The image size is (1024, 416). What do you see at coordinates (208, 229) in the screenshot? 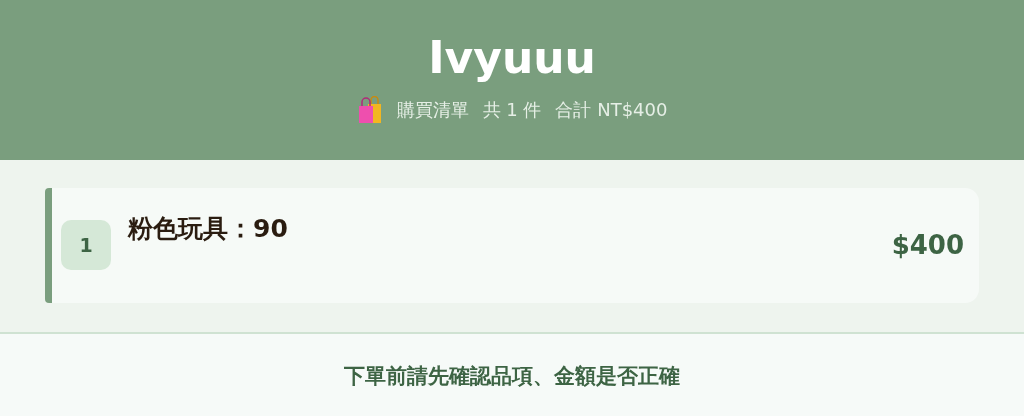
I see `item-name: 粉色玩具：90` at bounding box center [208, 229].